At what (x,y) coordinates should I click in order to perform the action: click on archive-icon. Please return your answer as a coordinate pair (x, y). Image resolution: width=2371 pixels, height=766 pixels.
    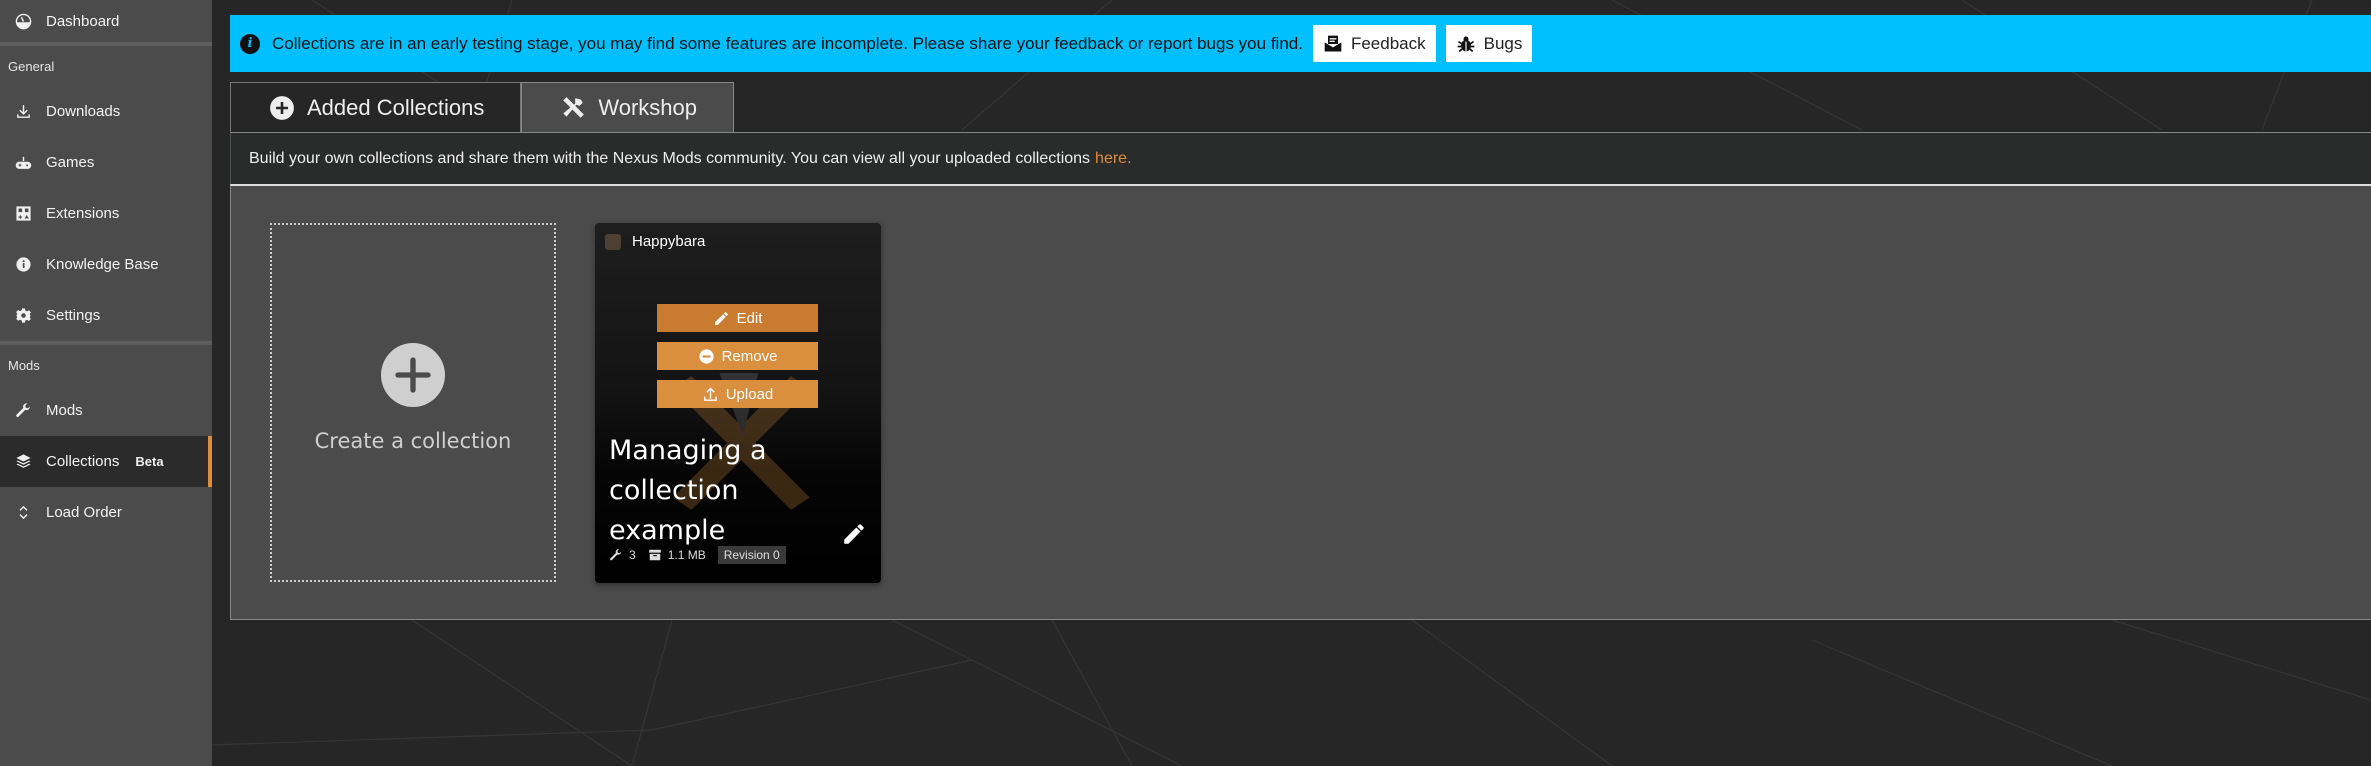
    Looking at the image, I should click on (654, 555).